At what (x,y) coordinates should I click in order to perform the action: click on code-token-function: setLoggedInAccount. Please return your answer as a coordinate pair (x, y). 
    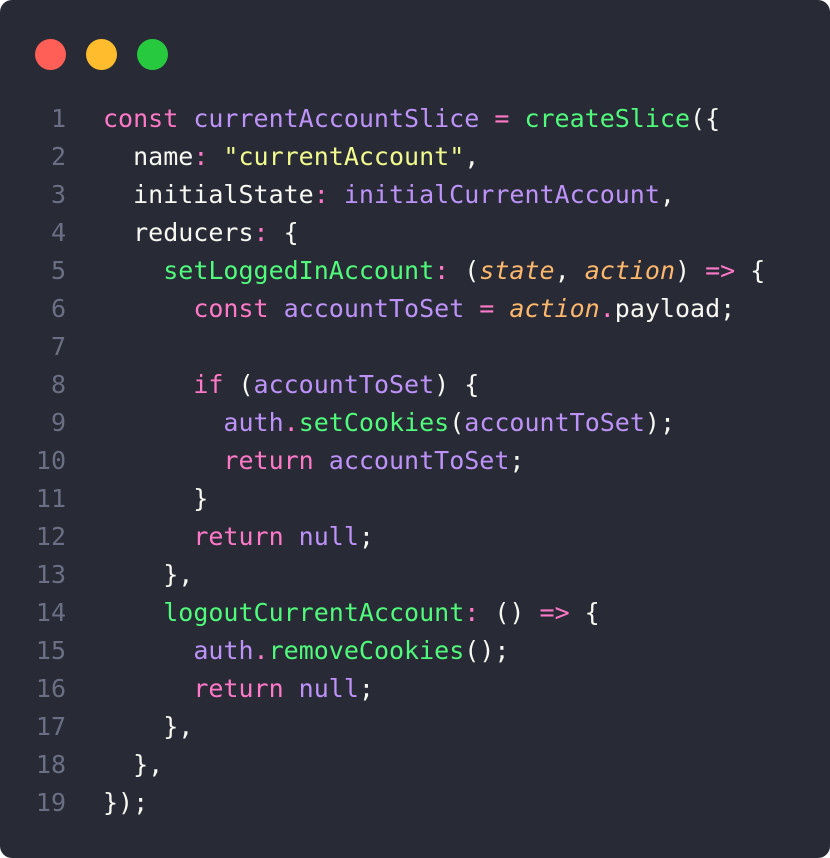
    Looking at the image, I should click on (299, 270).